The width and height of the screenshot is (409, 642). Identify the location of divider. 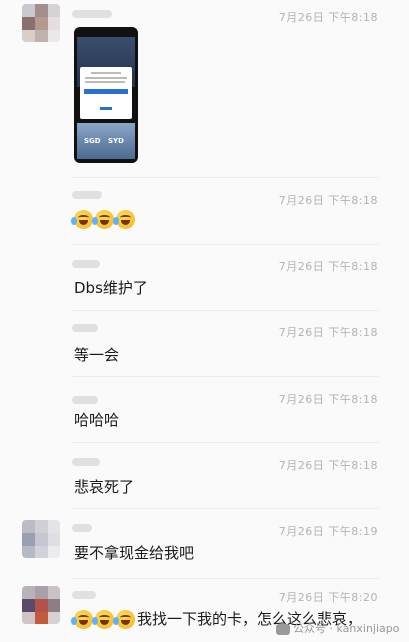
(225, 578).